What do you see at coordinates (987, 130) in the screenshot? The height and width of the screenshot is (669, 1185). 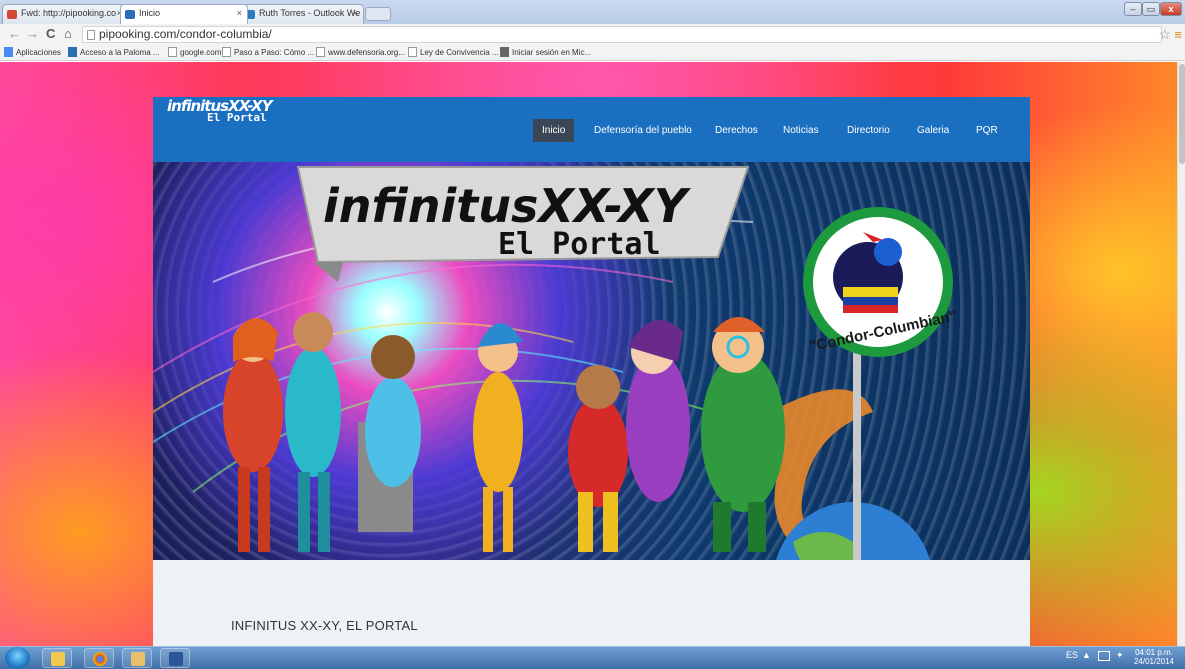 I see `nav-pqr: PQR` at bounding box center [987, 130].